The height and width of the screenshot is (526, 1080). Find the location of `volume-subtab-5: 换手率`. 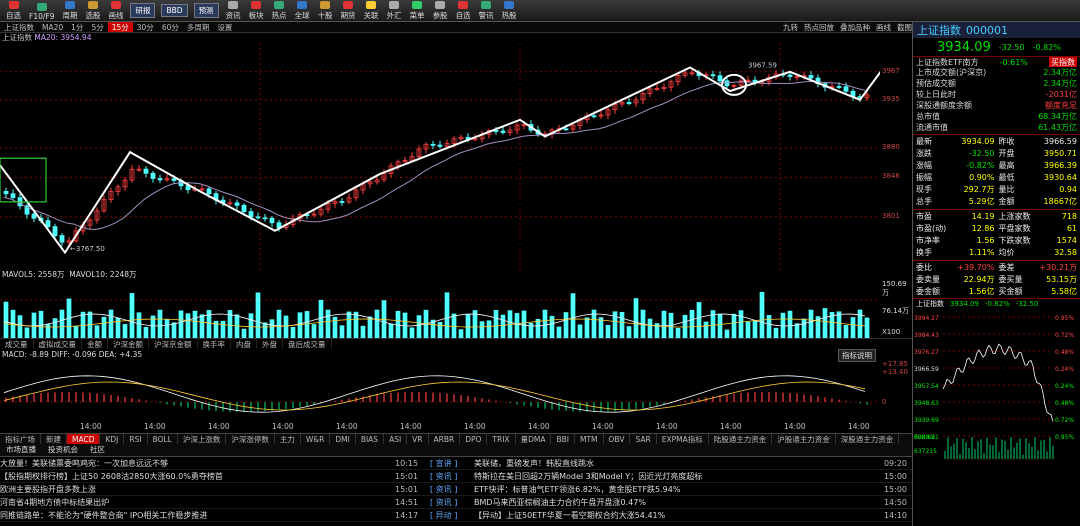

volume-subtab-5: 换手率 is located at coordinates (214, 344).